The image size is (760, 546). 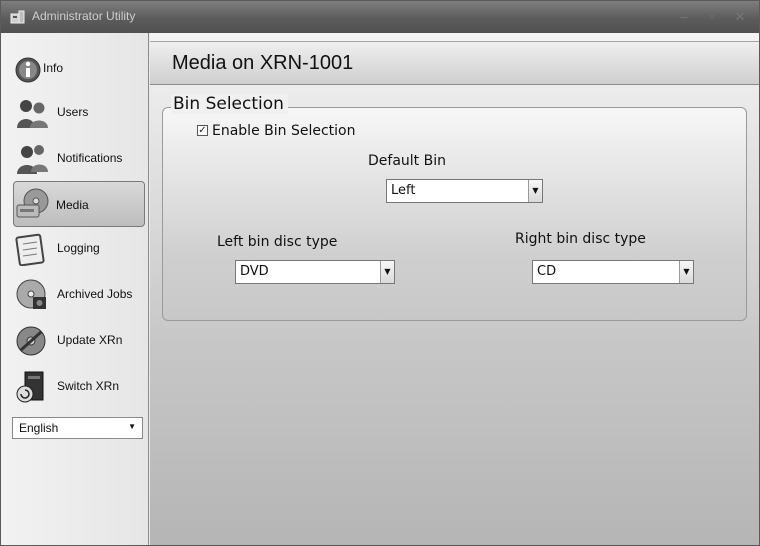 I want to click on right-bin-disc-label: Right bin disc type, so click(x=580, y=239).